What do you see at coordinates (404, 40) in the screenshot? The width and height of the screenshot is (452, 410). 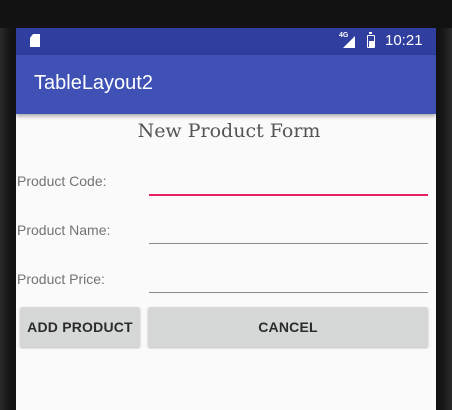 I see `status-time: 10:21` at bounding box center [404, 40].